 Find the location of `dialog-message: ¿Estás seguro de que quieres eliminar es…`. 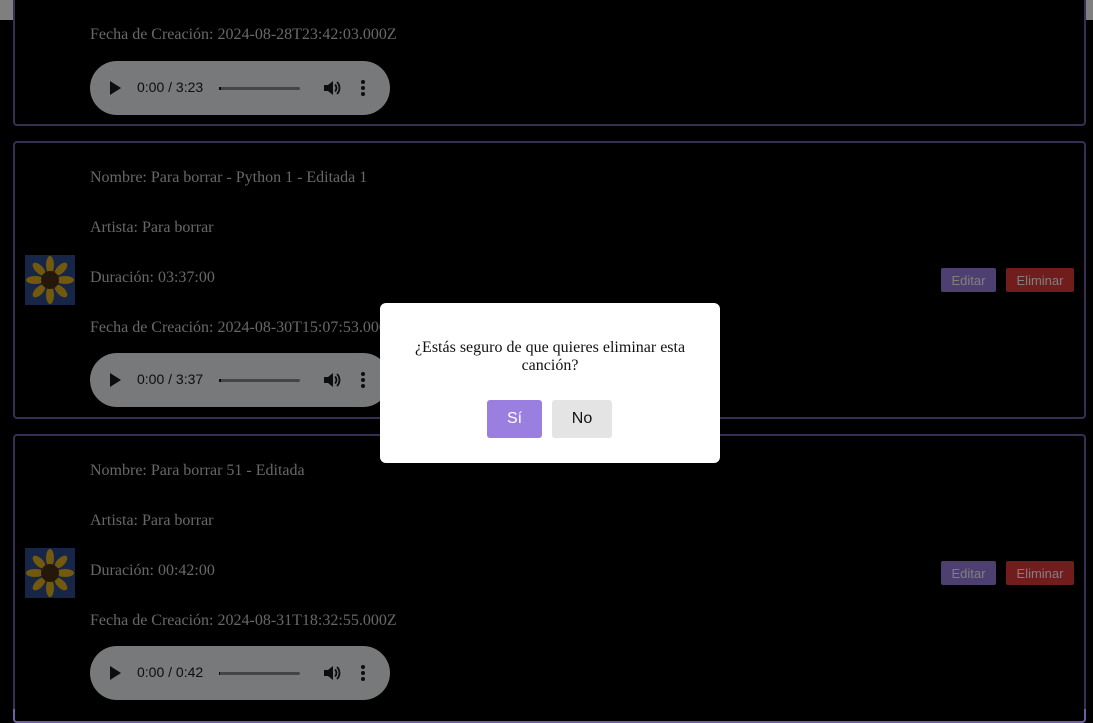

dialog-message: ¿Estás seguro de que quieres eliminar es… is located at coordinates (550, 356).